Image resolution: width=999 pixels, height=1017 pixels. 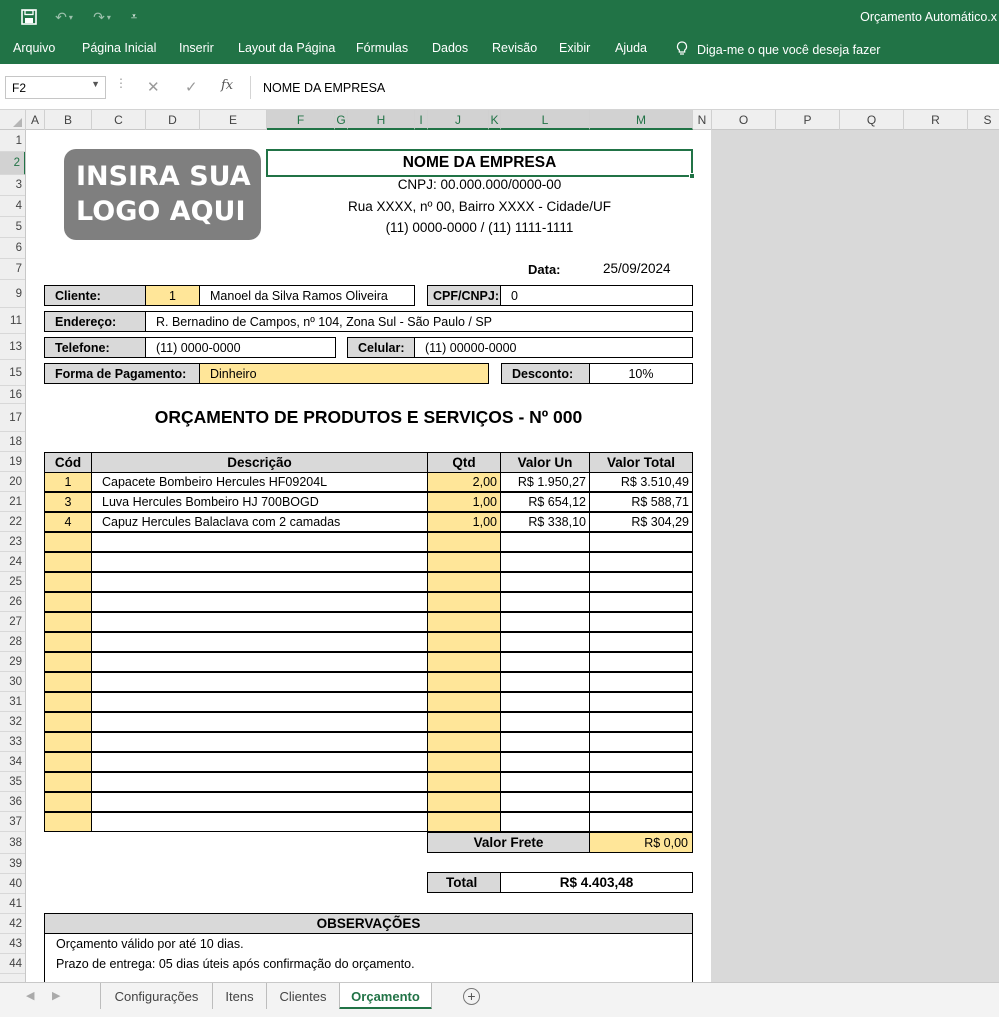 What do you see at coordinates (637, 268) in the screenshot?
I see `date-value: 25/09/2024` at bounding box center [637, 268].